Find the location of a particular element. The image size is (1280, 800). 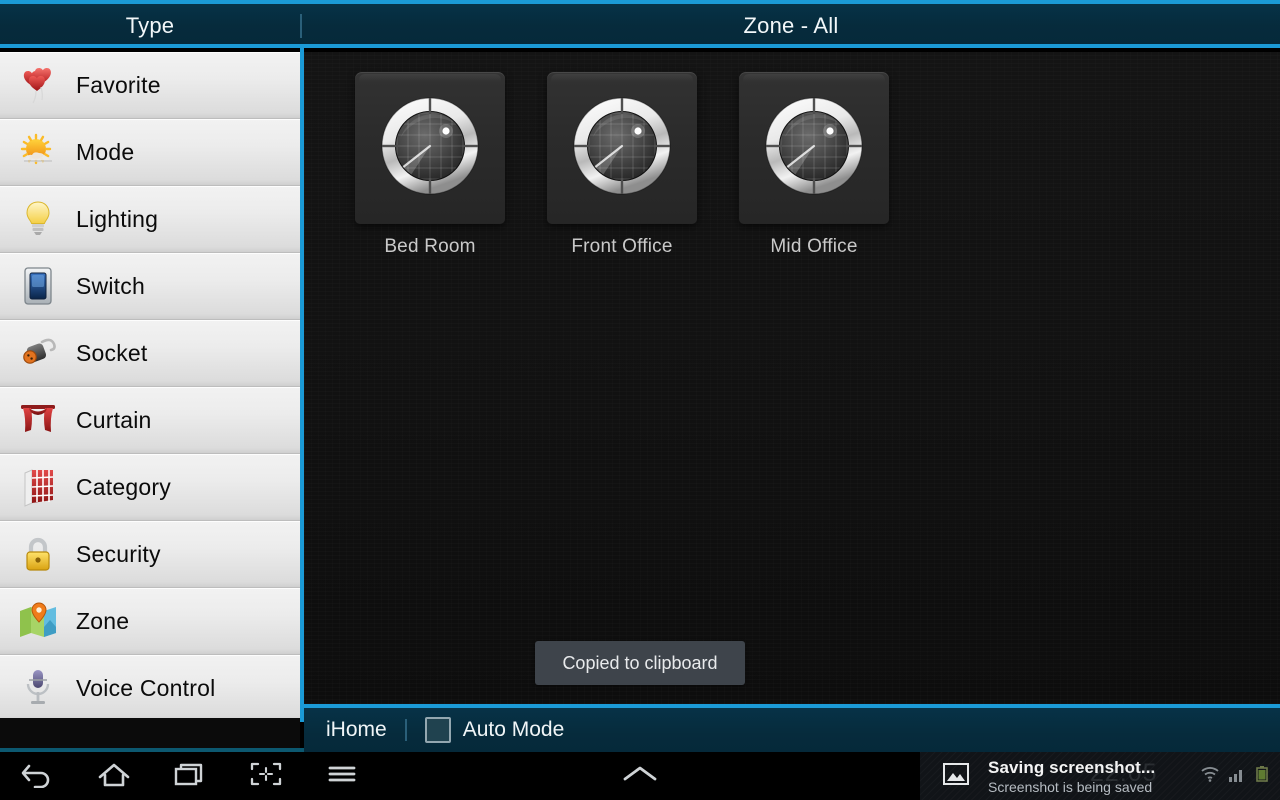

sidebar-item-label: Mode is located at coordinates (105, 151).